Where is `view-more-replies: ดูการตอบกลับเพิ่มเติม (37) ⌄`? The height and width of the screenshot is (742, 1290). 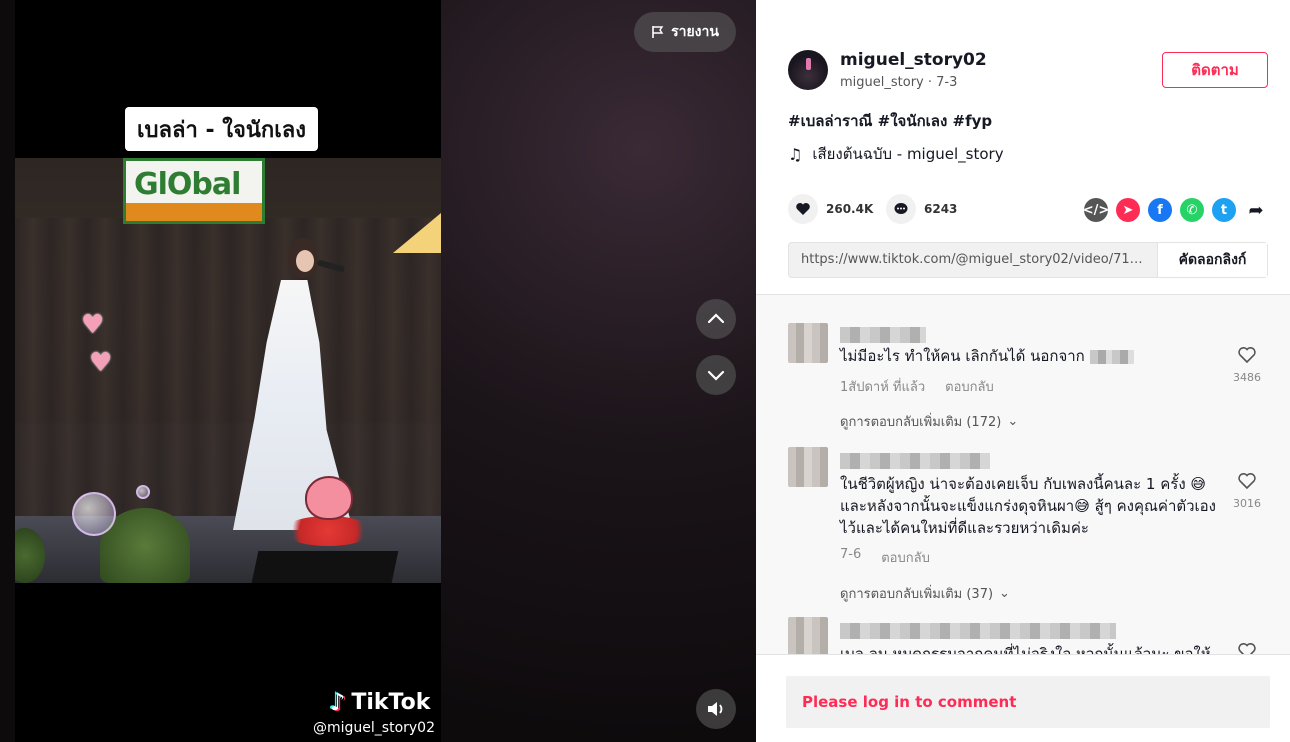 view-more-replies: ดูการตอบกลับเพิ่มเติม (37) ⌄ is located at coordinates (925, 593).